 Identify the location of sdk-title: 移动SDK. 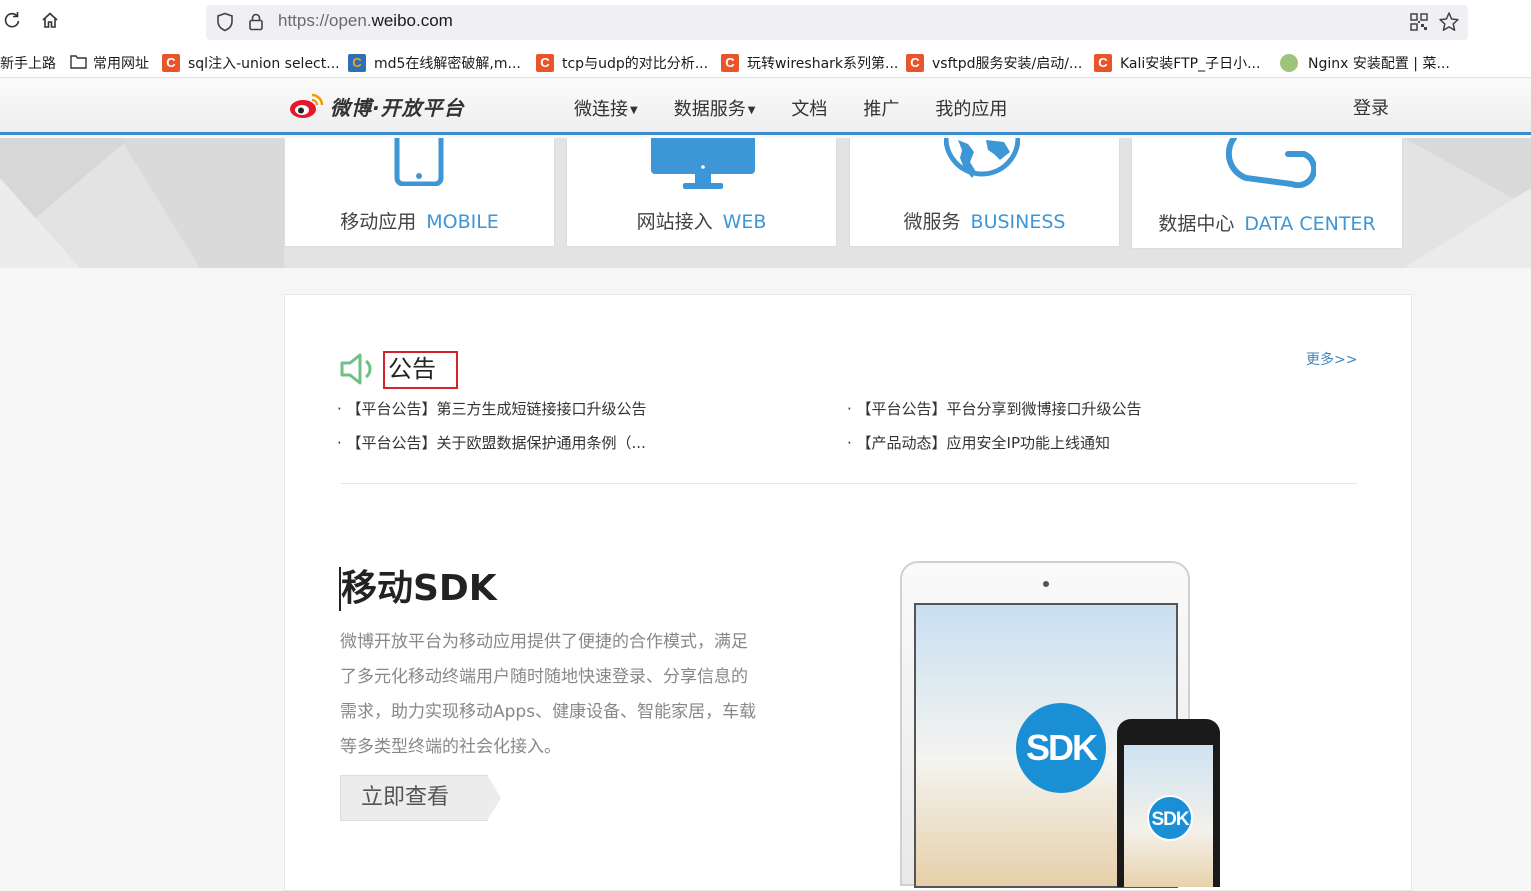
(418, 589).